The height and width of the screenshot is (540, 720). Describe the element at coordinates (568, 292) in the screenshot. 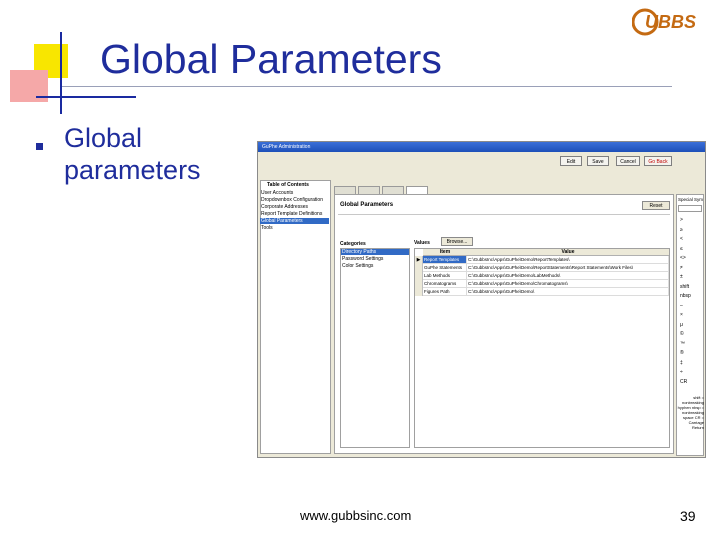

I see `cell-value: C:\GubbsInc\Apps\GuPhe\Demo\` at that location.